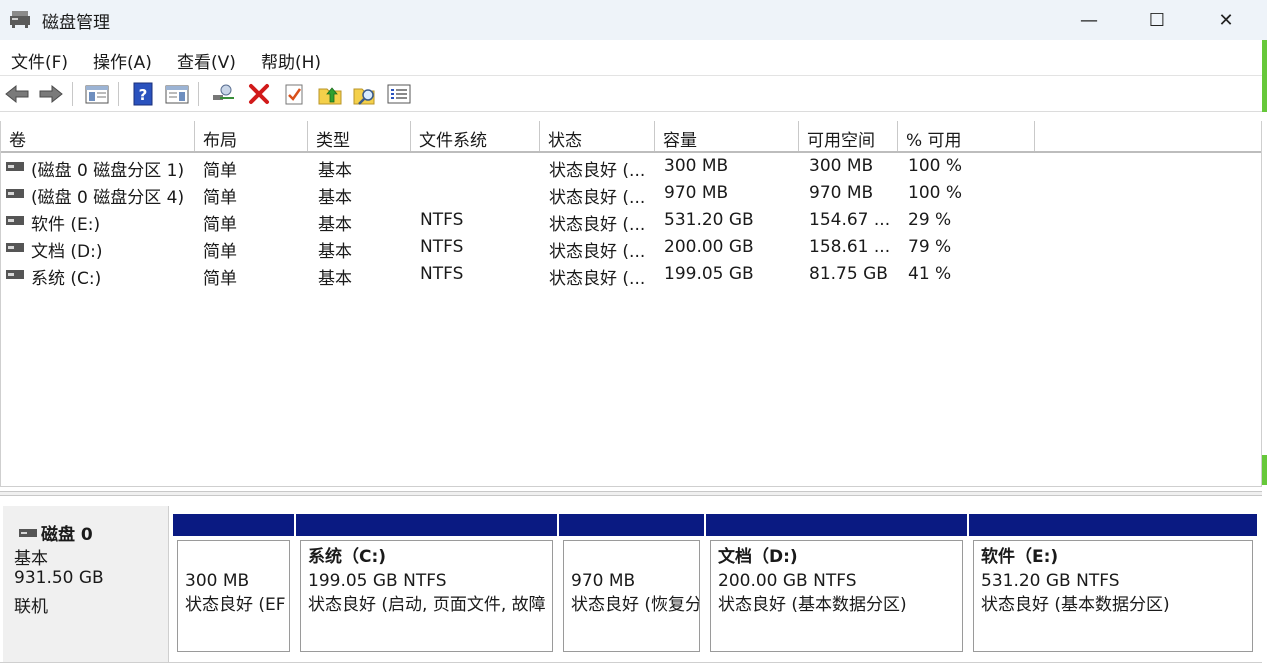 The height and width of the screenshot is (669, 1267). Describe the element at coordinates (233, 596) in the screenshot. I see `partition-body: 300 MB 状态良好 (EF` at that location.